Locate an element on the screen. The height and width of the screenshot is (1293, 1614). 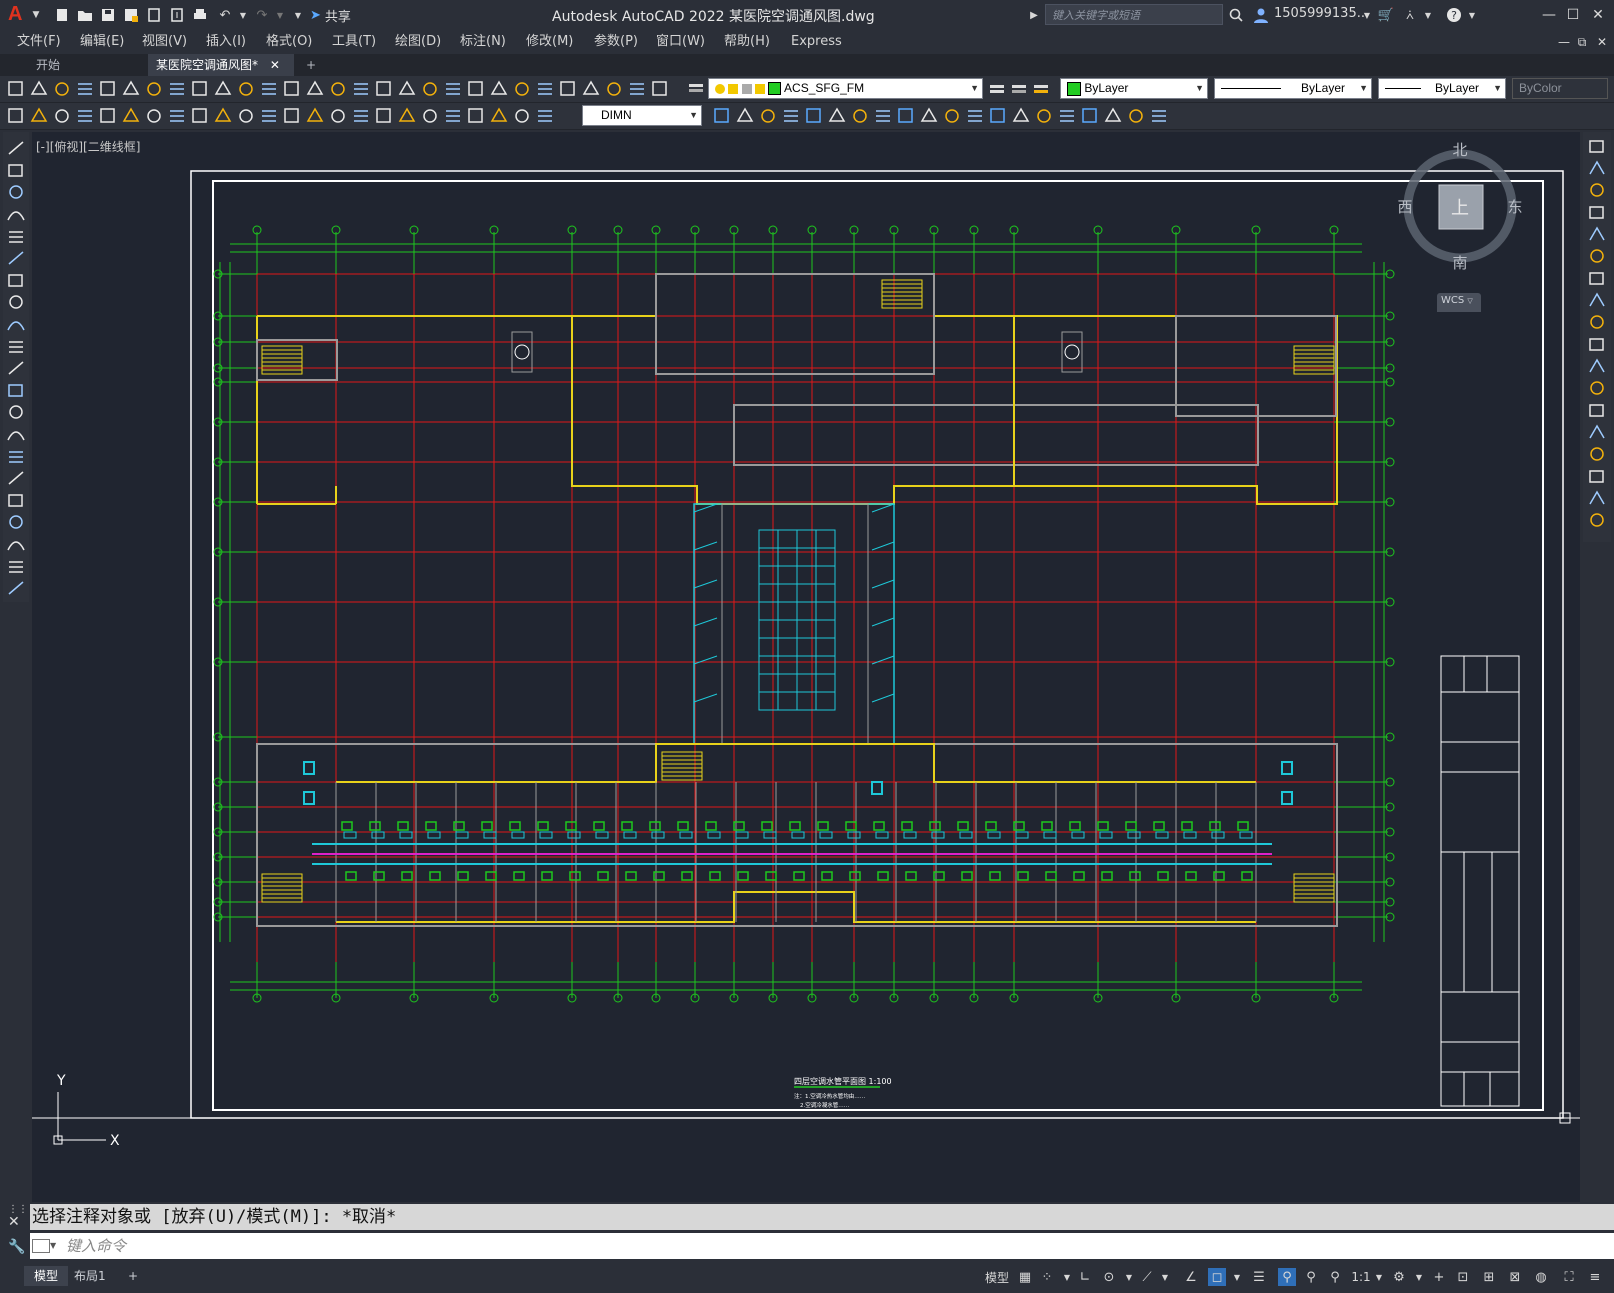
menu-express: Express is located at coordinates (816, 42).